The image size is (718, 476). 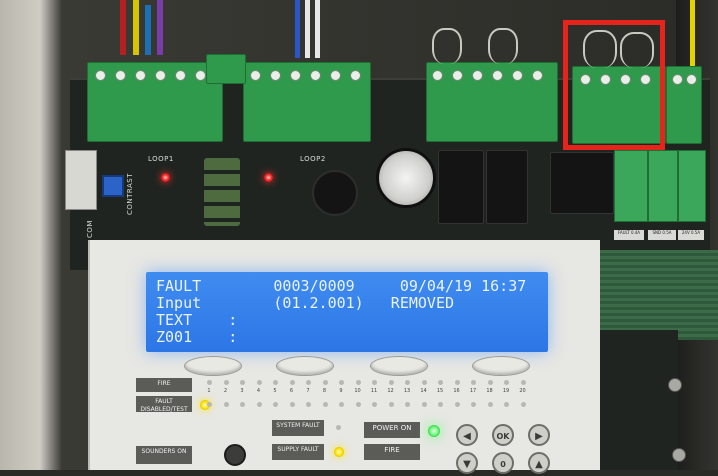 What do you see at coordinates (392, 452) in the screenshot?
I see `fire-indicator-label: FIRE` at bounding box center [392, 452].